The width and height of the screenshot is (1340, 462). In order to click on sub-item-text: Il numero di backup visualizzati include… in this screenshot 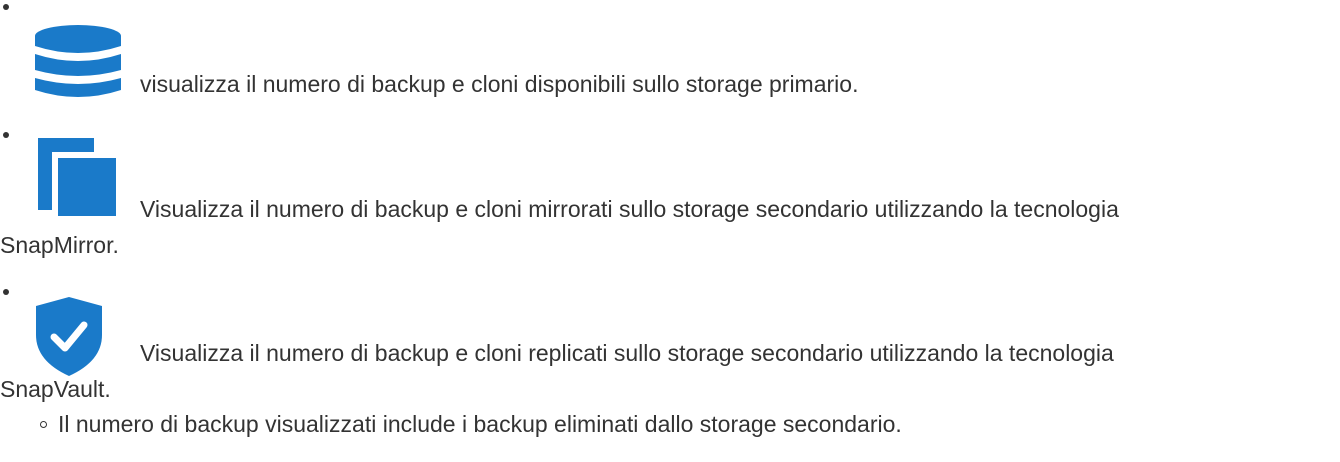, I will do `click(480, 424)`.